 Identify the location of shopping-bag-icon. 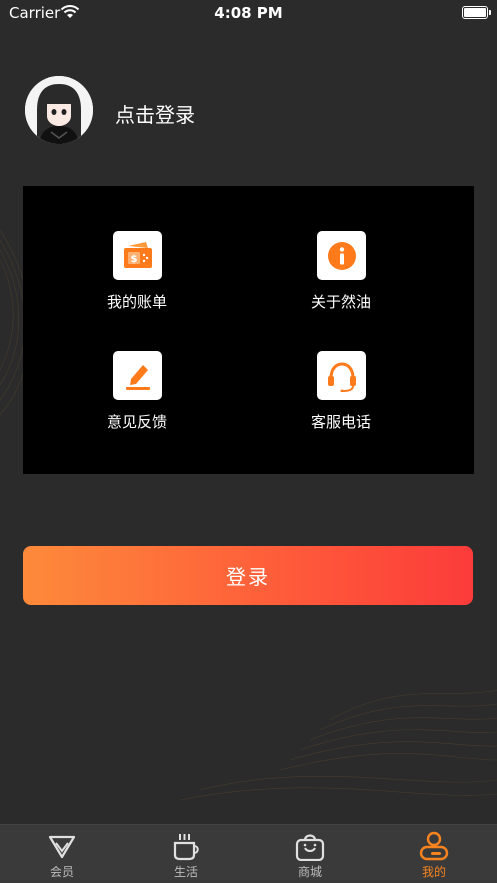
(310, 847).